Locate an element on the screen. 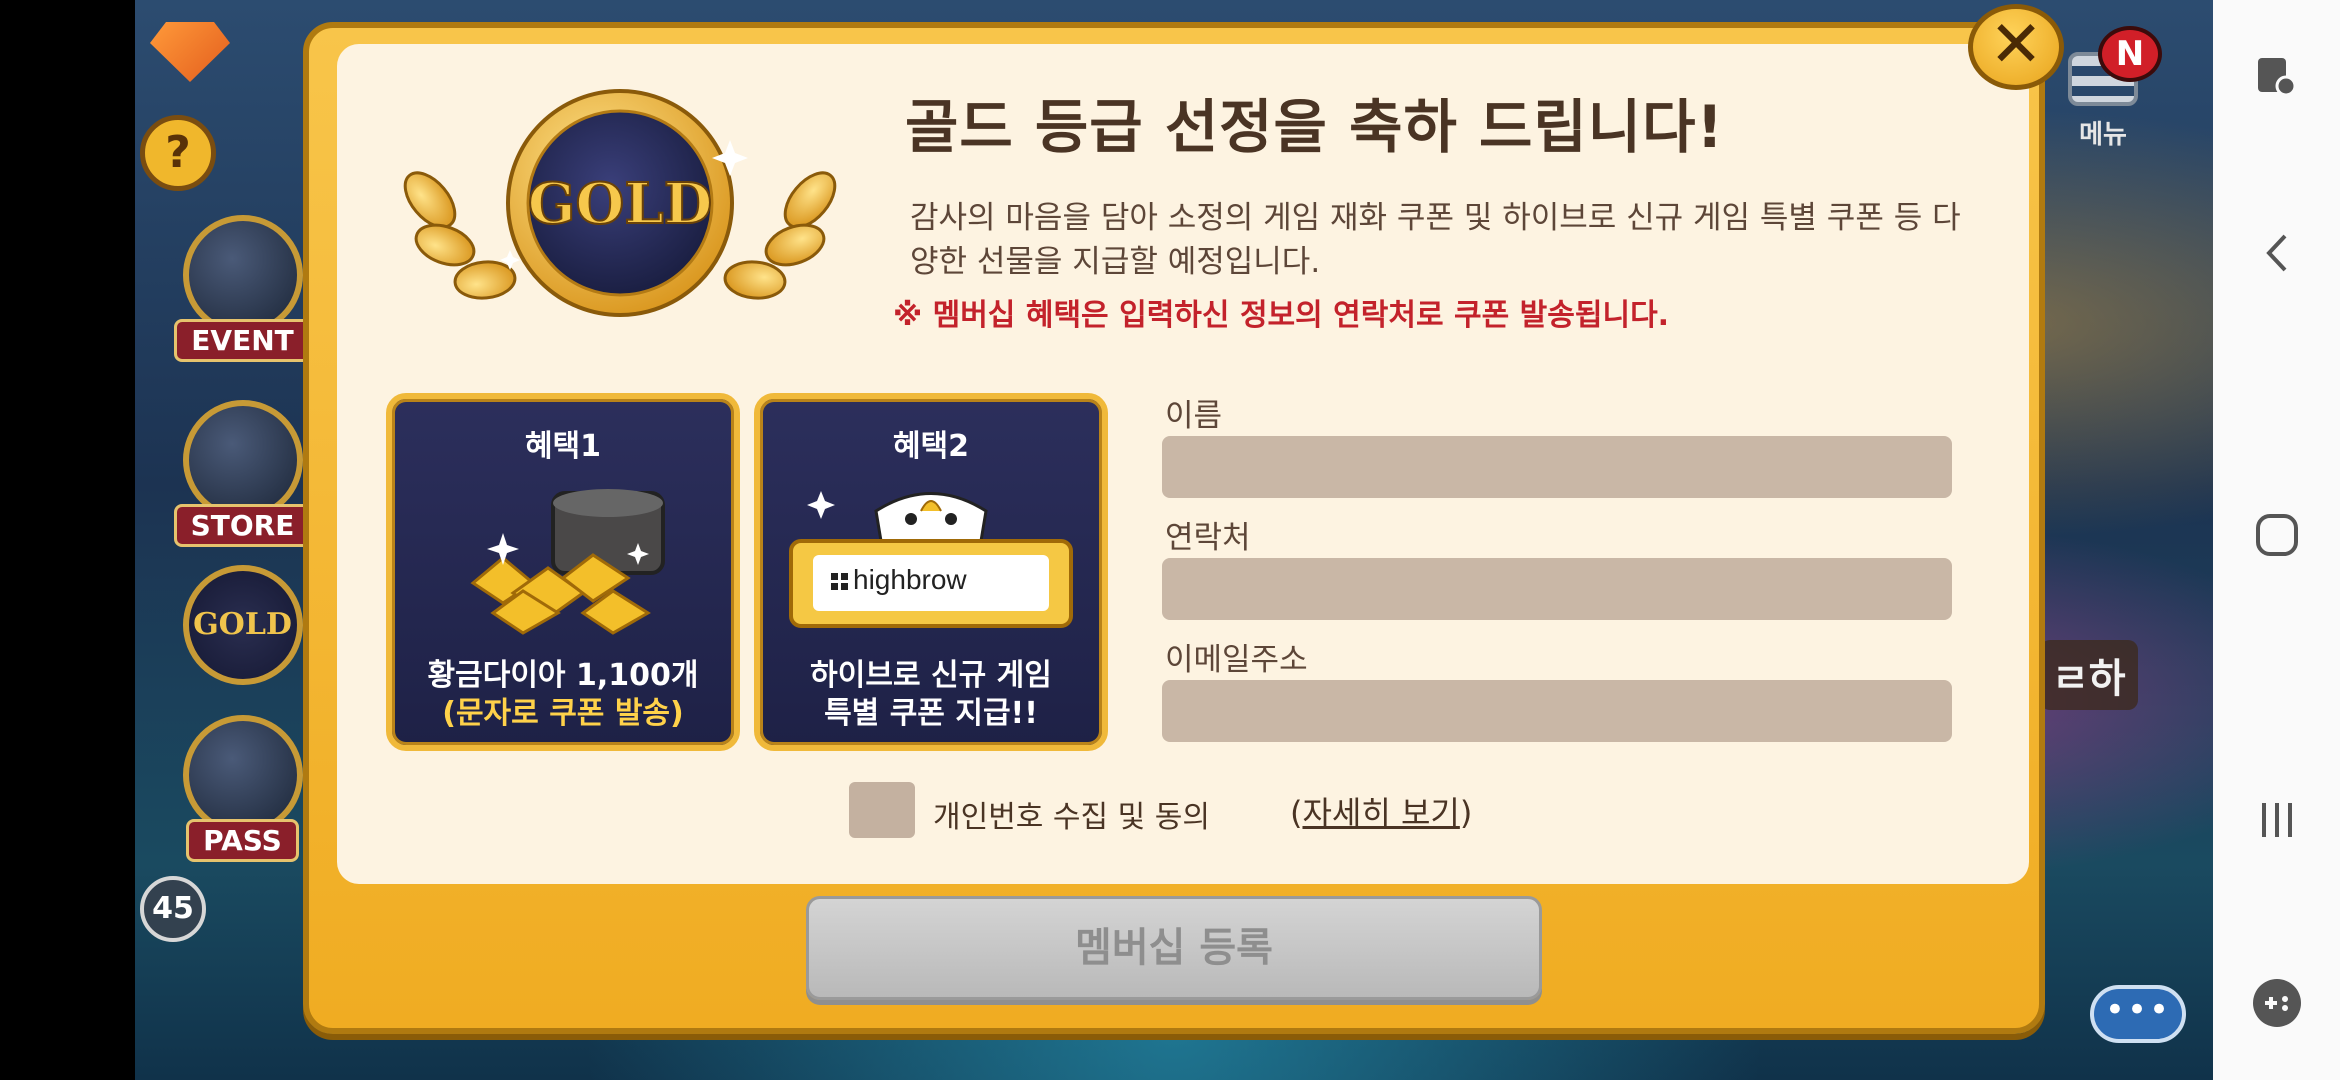 The image size is (2340, 1080). consent-checkbox is located at coordinates (882, 810).